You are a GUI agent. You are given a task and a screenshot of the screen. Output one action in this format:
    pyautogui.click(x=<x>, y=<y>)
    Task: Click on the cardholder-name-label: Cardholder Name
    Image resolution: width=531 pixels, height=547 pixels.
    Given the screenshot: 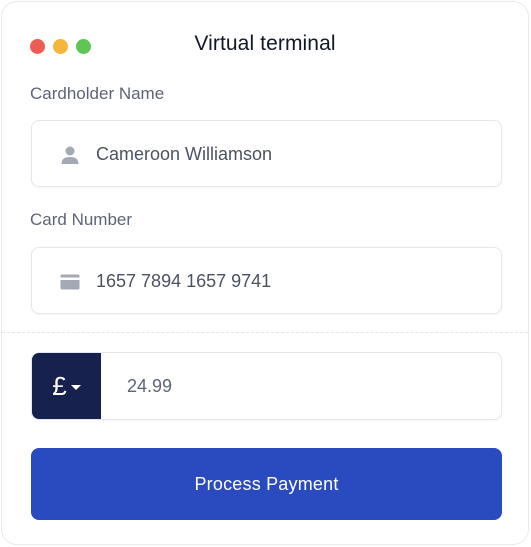 What is the action you would take?
    pyautogui.click(x=97, y=93)
    